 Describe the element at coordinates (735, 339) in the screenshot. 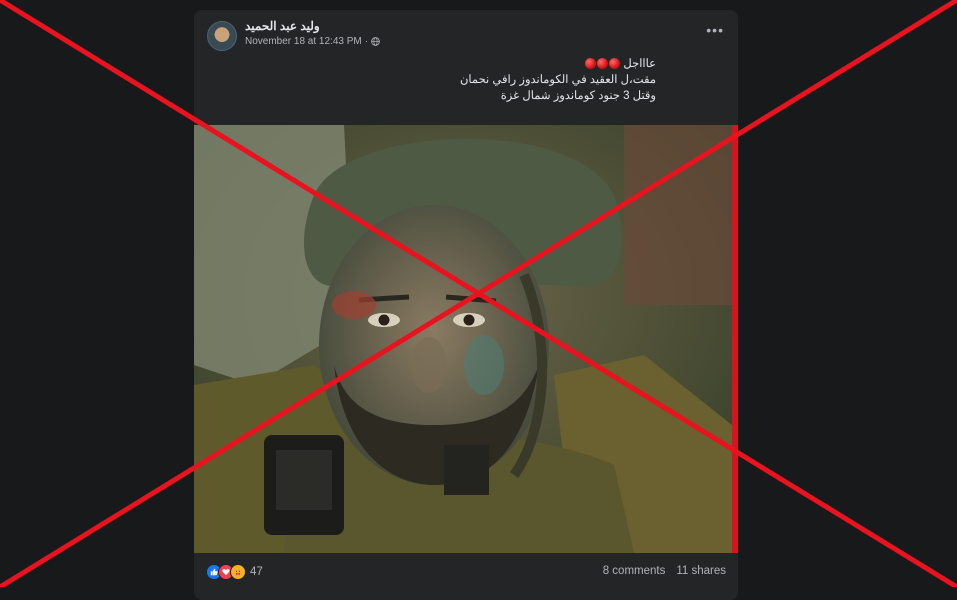

I see `photo-edge` at that location.